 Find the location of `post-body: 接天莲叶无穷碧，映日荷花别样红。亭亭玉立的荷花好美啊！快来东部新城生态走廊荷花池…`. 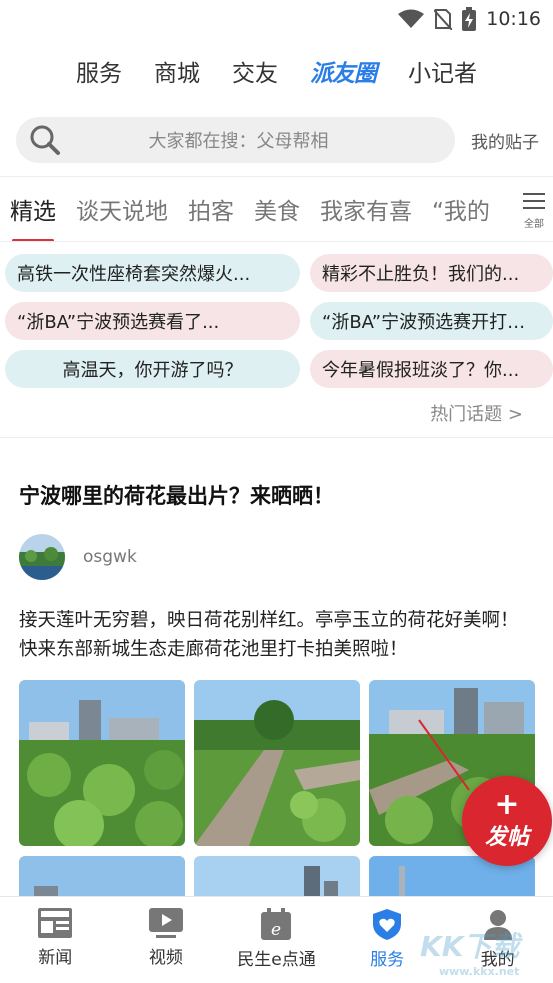

post-body: 接天莲叶无穷碧，映日荷花别样红。亭亭玉立的荷花好美啊！快来东部新城生态走廊荷花池… is located at coordinates (276, 635).